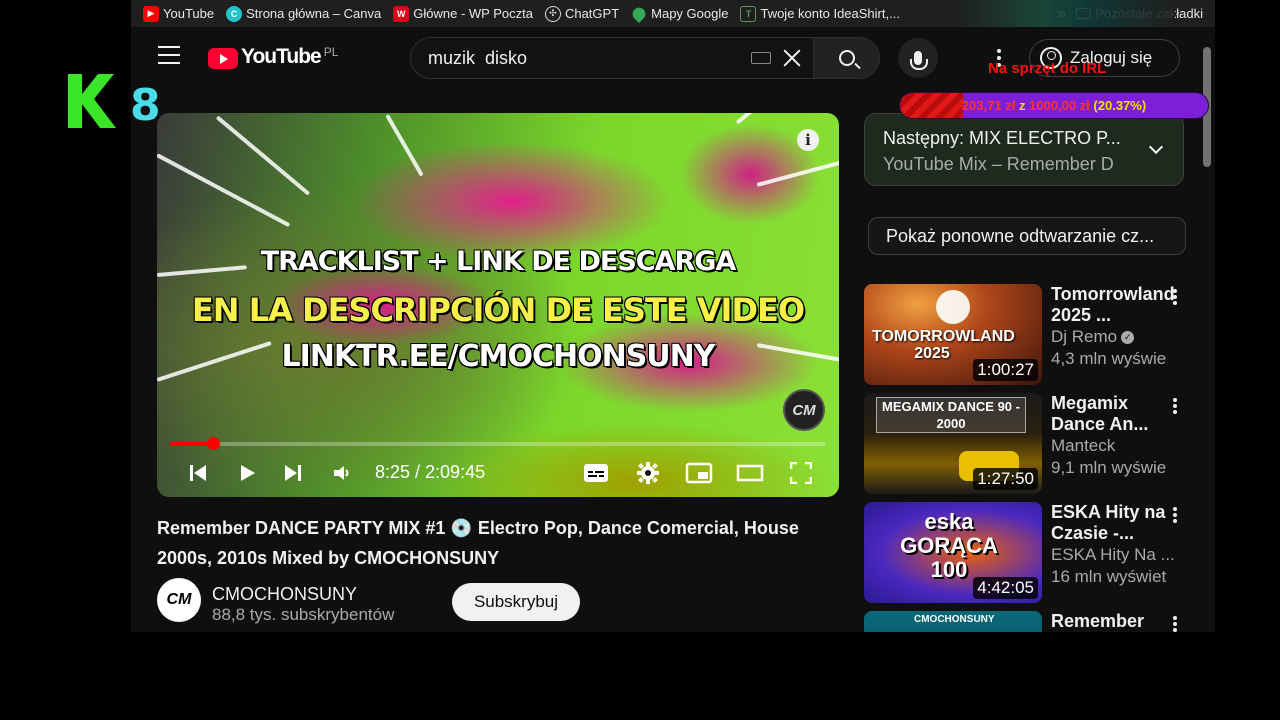 This screenshot has width=1280, height=720. I want to click on chevron-down-icon, so click(1156, 147).